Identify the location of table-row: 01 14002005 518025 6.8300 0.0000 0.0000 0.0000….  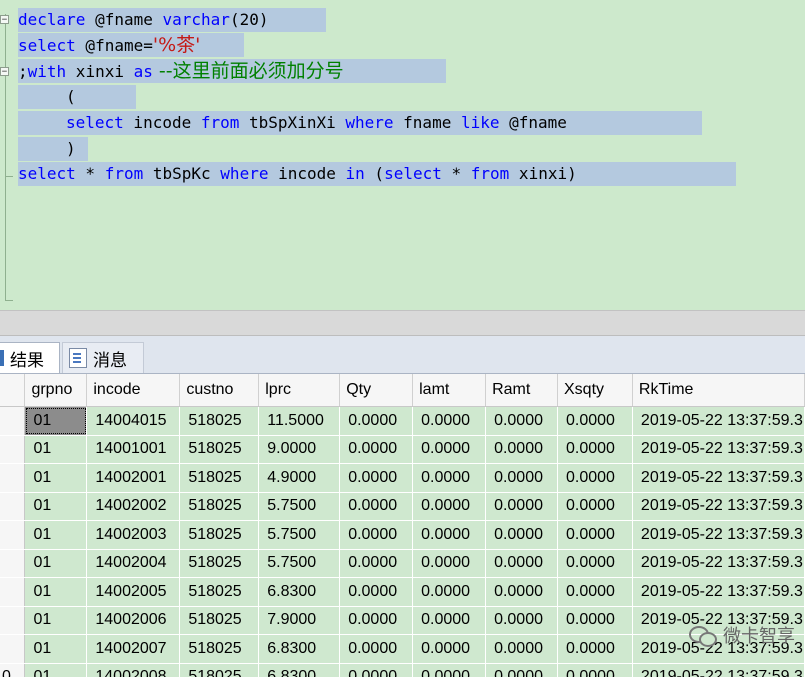
(402, 592).